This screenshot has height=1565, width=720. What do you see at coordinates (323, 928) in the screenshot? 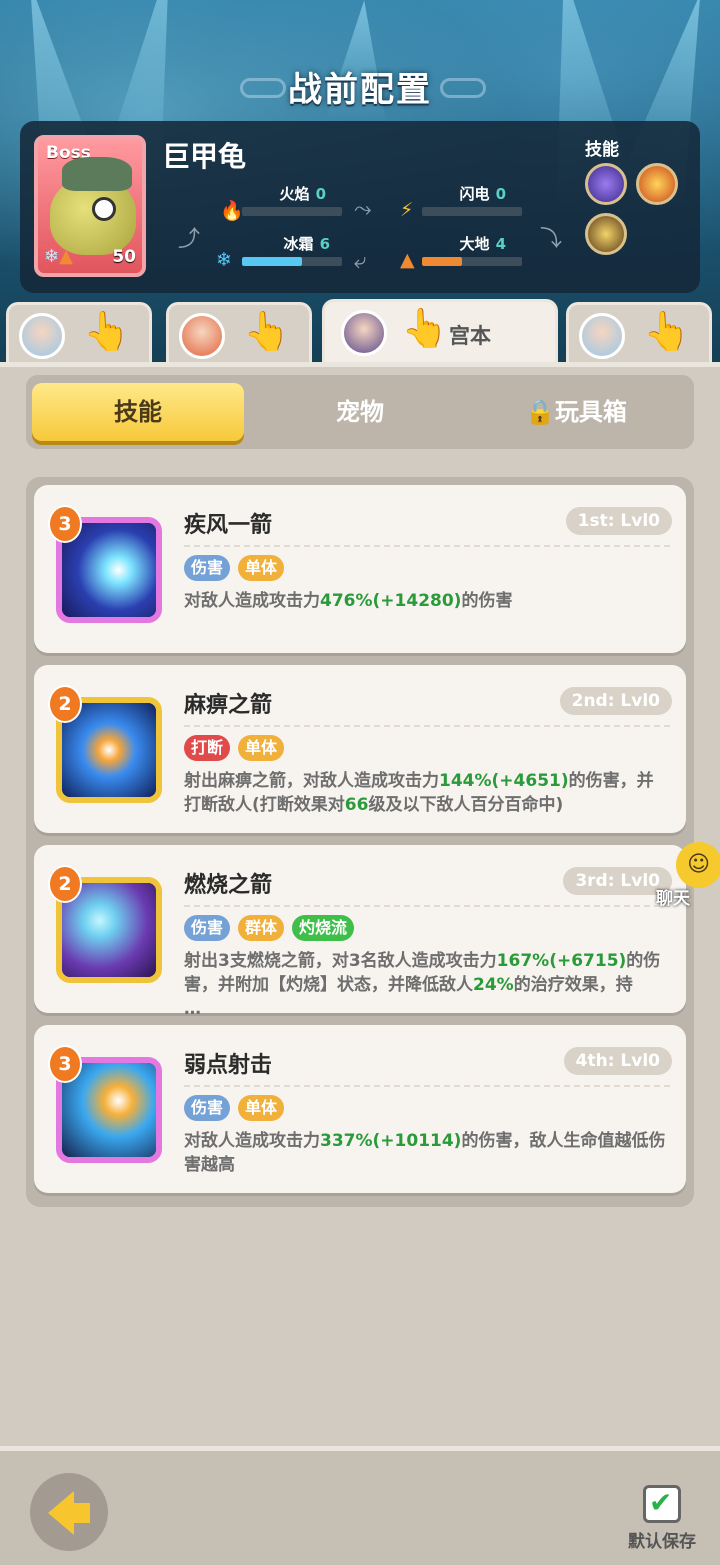
I see `skill-tag: 灼烧流` at bounding box center [323, 928].